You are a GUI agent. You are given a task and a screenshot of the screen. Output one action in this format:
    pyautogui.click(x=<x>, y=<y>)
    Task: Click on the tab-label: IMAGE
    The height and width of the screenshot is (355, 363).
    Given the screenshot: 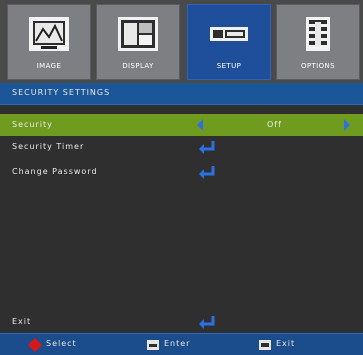 What is the action you would take?
    pyautogui.click(x=49, y=66)
    